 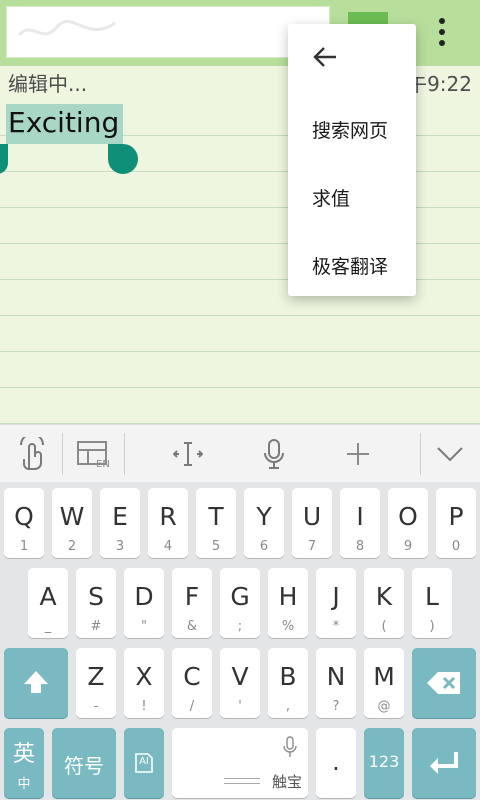 I want to click on key-v: V ', so click(x=240, y=683).